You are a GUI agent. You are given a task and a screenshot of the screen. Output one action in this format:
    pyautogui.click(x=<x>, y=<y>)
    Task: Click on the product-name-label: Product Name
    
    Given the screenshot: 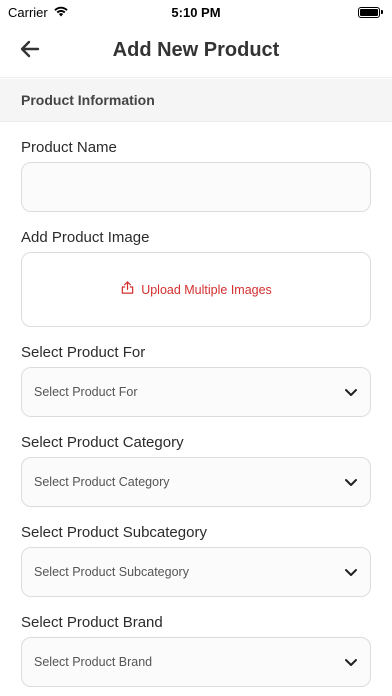 What is the action you would take?
    pyautogui.click(x=69, y=147)
    